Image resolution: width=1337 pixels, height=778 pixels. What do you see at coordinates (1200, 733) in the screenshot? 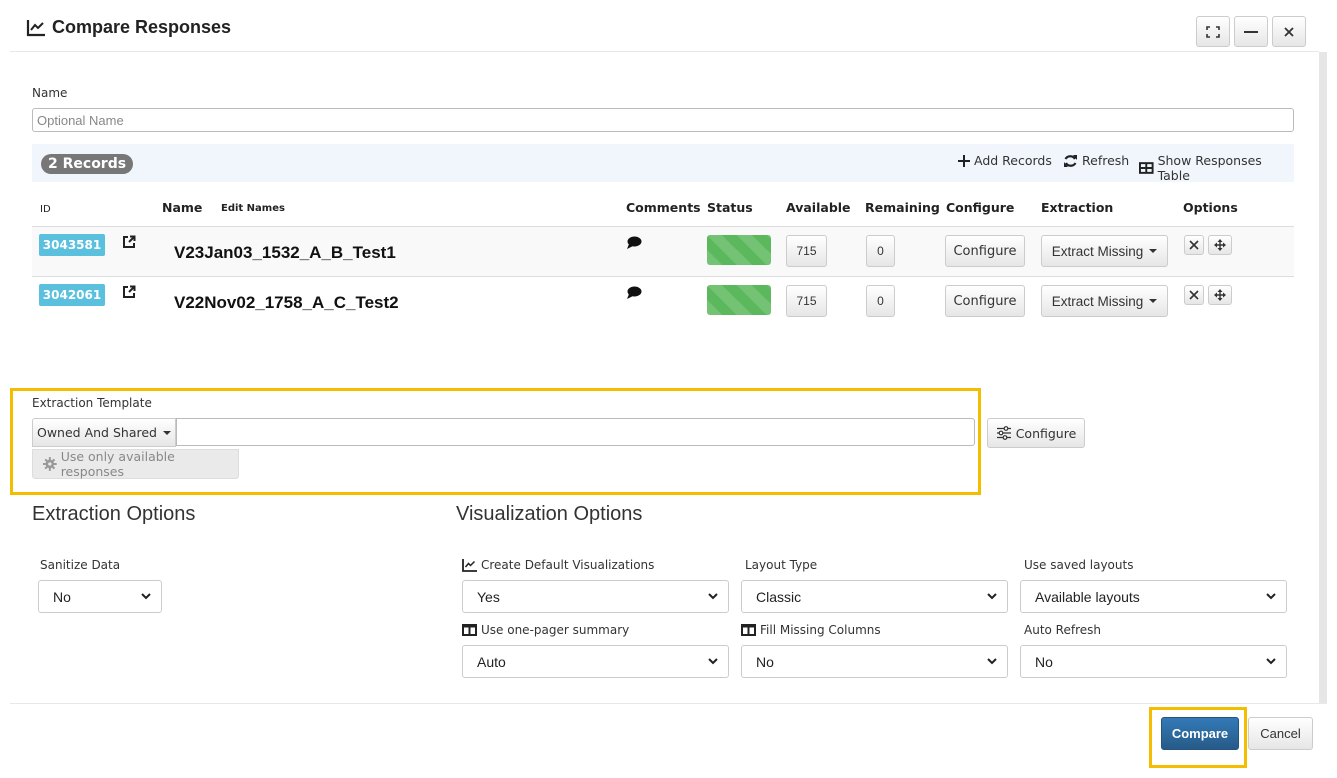
I see `compare-button: Compare` at bounding box center [1200, 733].